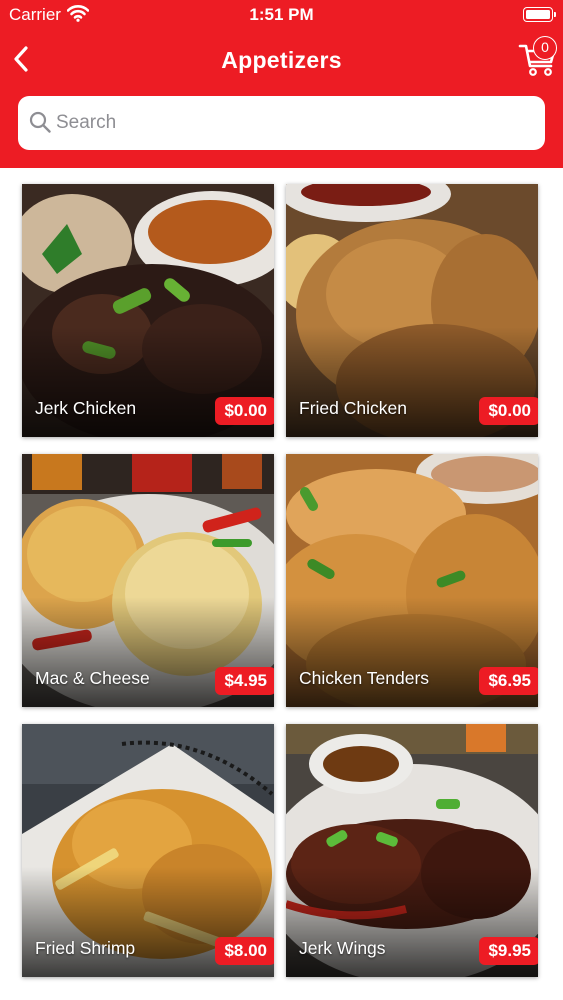 The width and height of the screenshot is (563, 1000). Describe the element at coordinates (539, 14) in the screenshot. I see `battery-icon` at that location.